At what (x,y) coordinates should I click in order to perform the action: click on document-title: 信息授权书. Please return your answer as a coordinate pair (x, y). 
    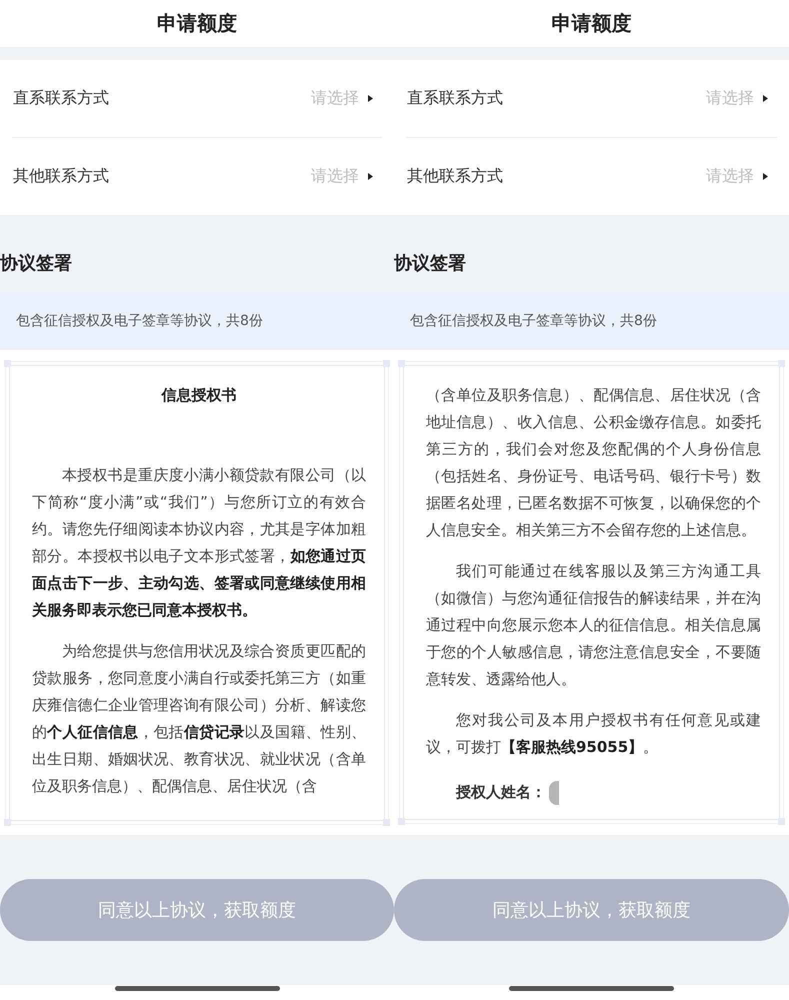
    Looking at the image, I should click on (199, 395).